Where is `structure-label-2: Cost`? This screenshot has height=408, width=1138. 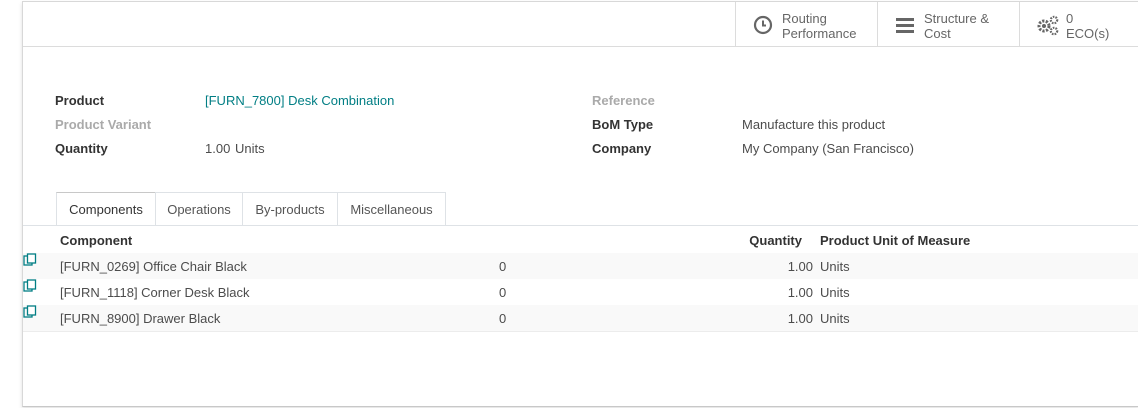 structure-label-2: Cost is located at coordinates (937, 33).